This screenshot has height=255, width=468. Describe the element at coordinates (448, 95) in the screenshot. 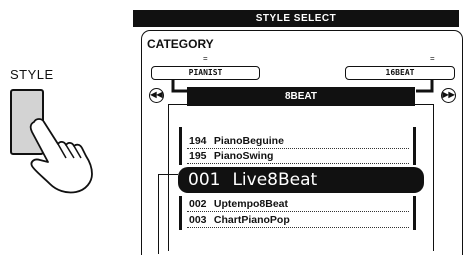

I see `fast-forward-icon: ▶▶` at that location.